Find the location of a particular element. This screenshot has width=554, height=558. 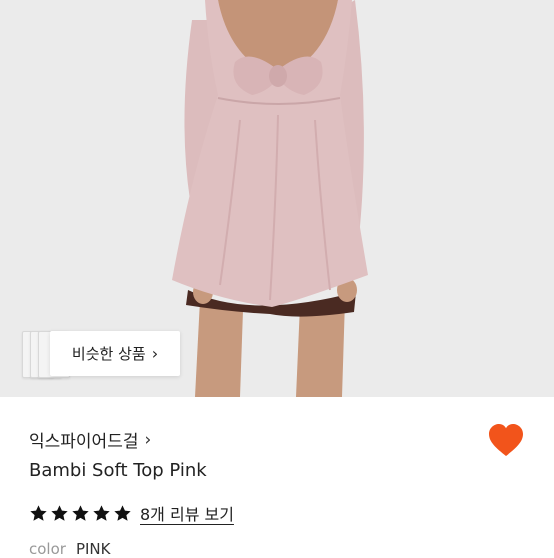

brand-link: 익스파이어드걸 › is located at coordinates (90, 440).